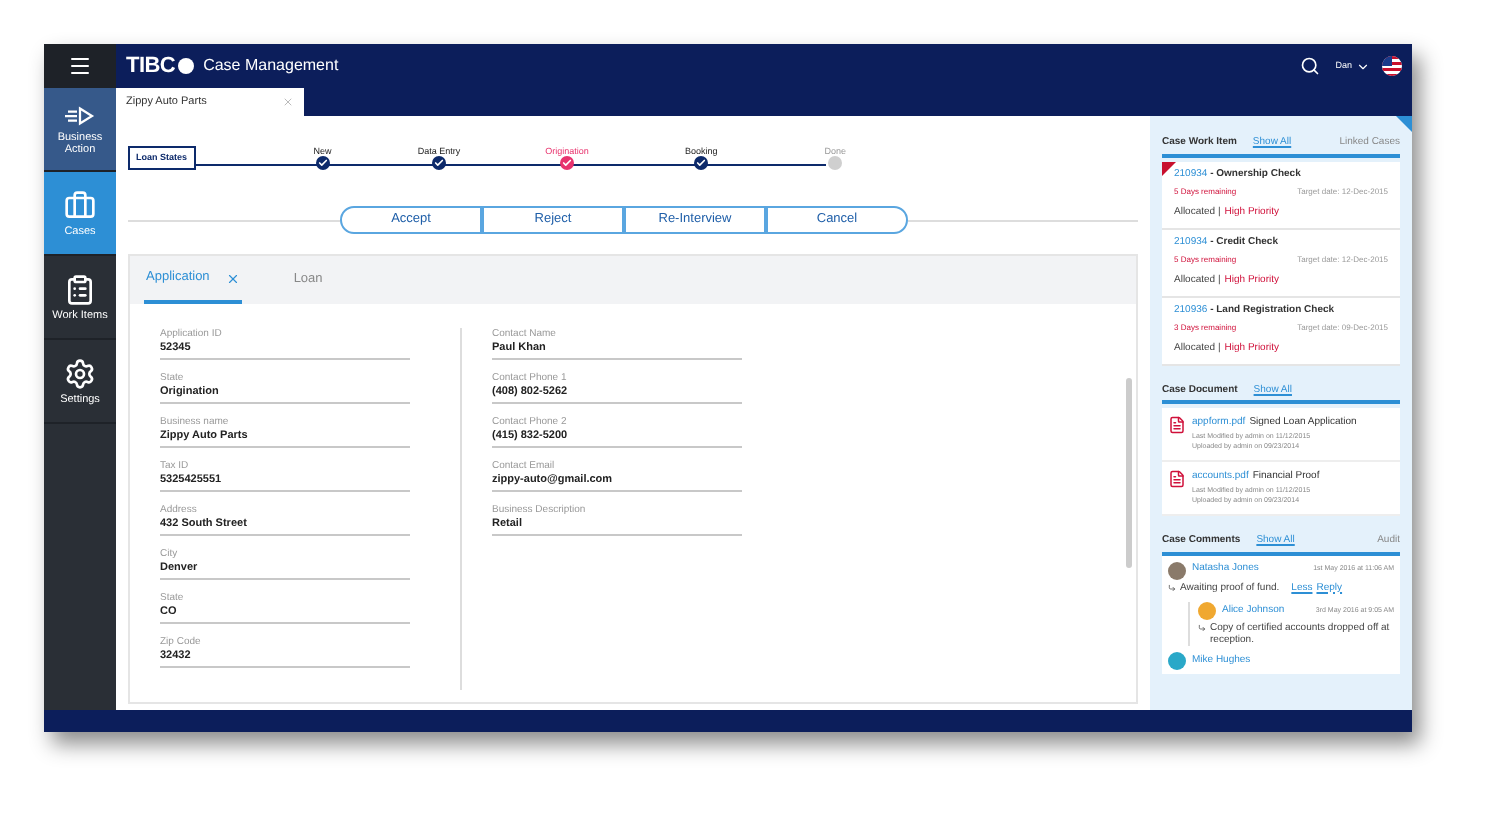 Image resolution: width=1500 pixels, height=818 pixels. I want to click on logo: TIBC, so click(151, 66).